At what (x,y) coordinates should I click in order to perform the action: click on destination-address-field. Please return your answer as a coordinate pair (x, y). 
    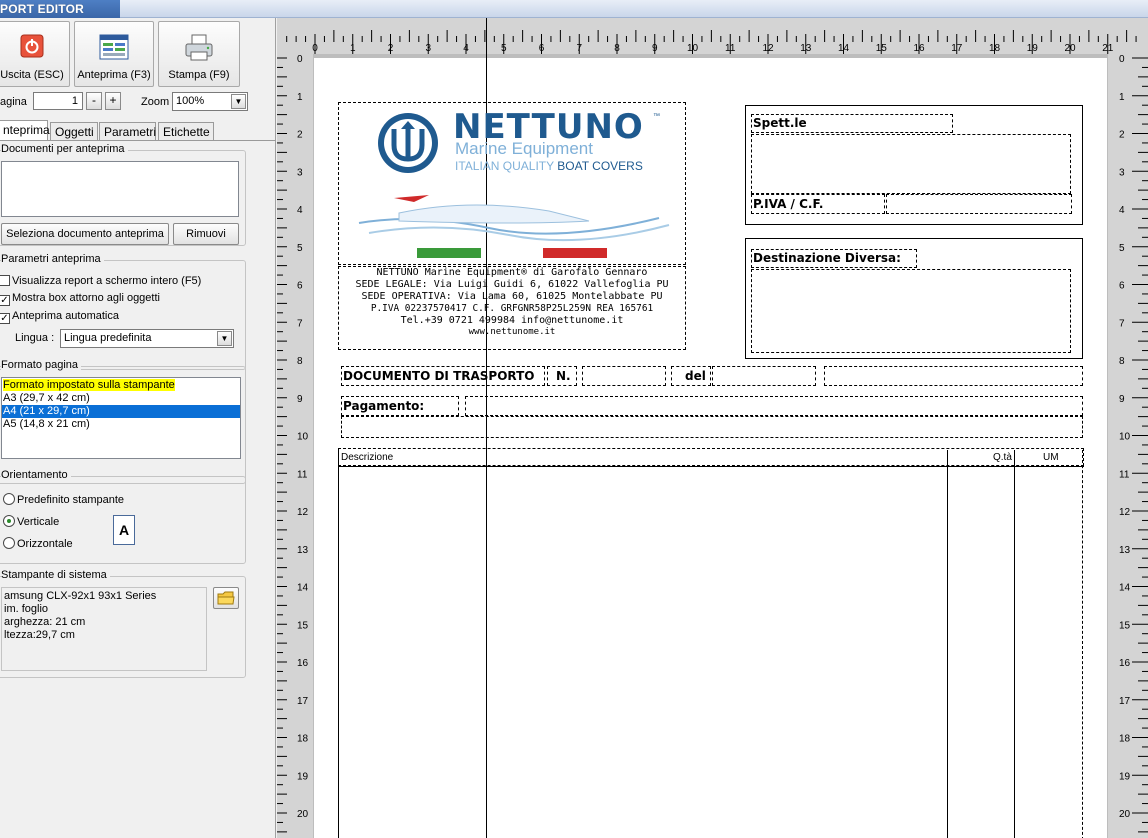
    Looking at the image, I should click on (911, 311).